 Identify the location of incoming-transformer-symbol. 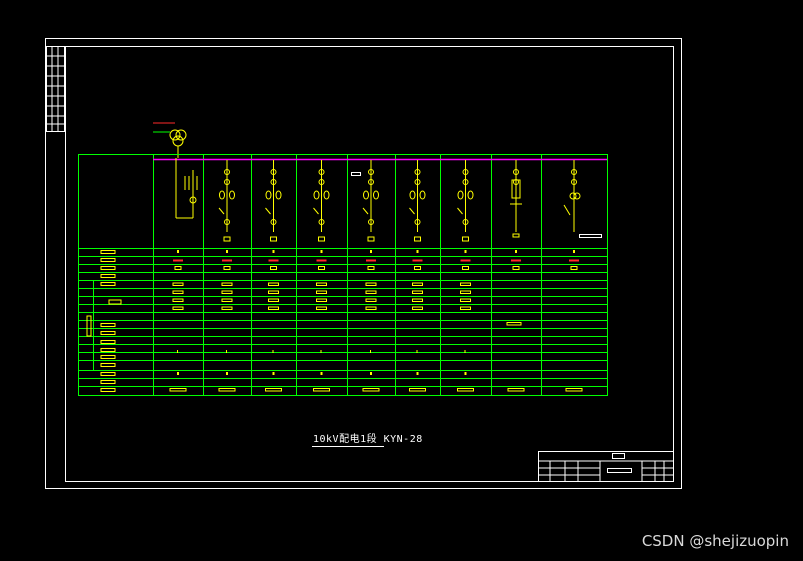
(170, 140).